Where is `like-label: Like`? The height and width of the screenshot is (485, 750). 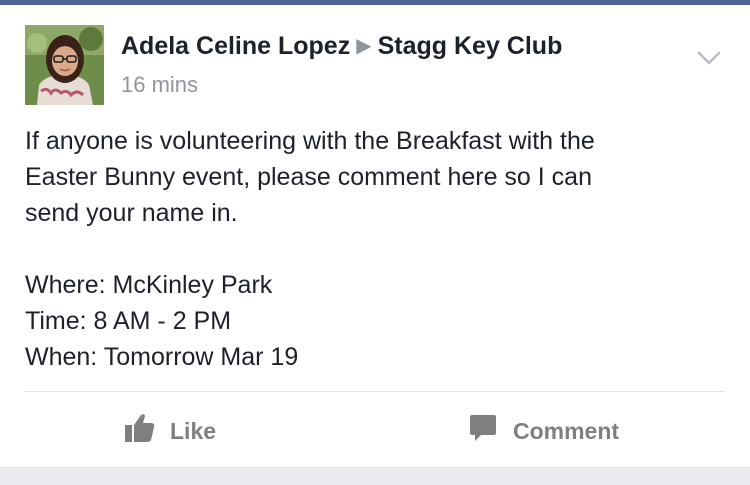 like-label: Like is located at coordinates (193, 430).